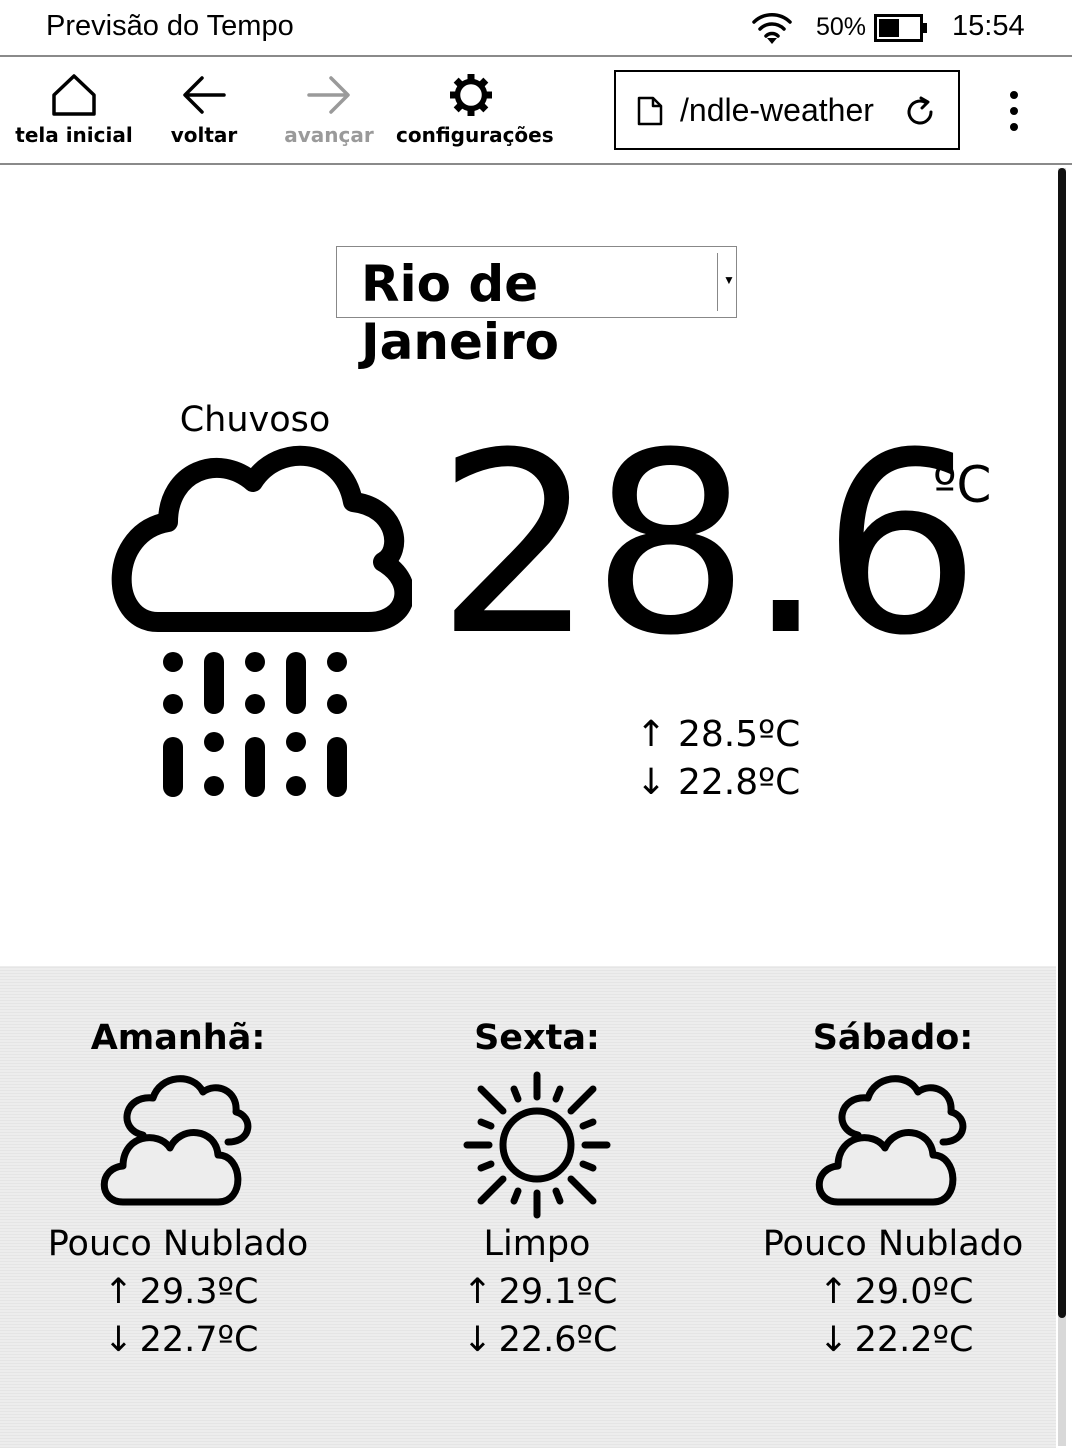 Image resolution: width=1072 pixels, height=1448 pixels. Describe the element at coordinates (537, 1145) in the screenshot. I see `sun-icon` at that location.